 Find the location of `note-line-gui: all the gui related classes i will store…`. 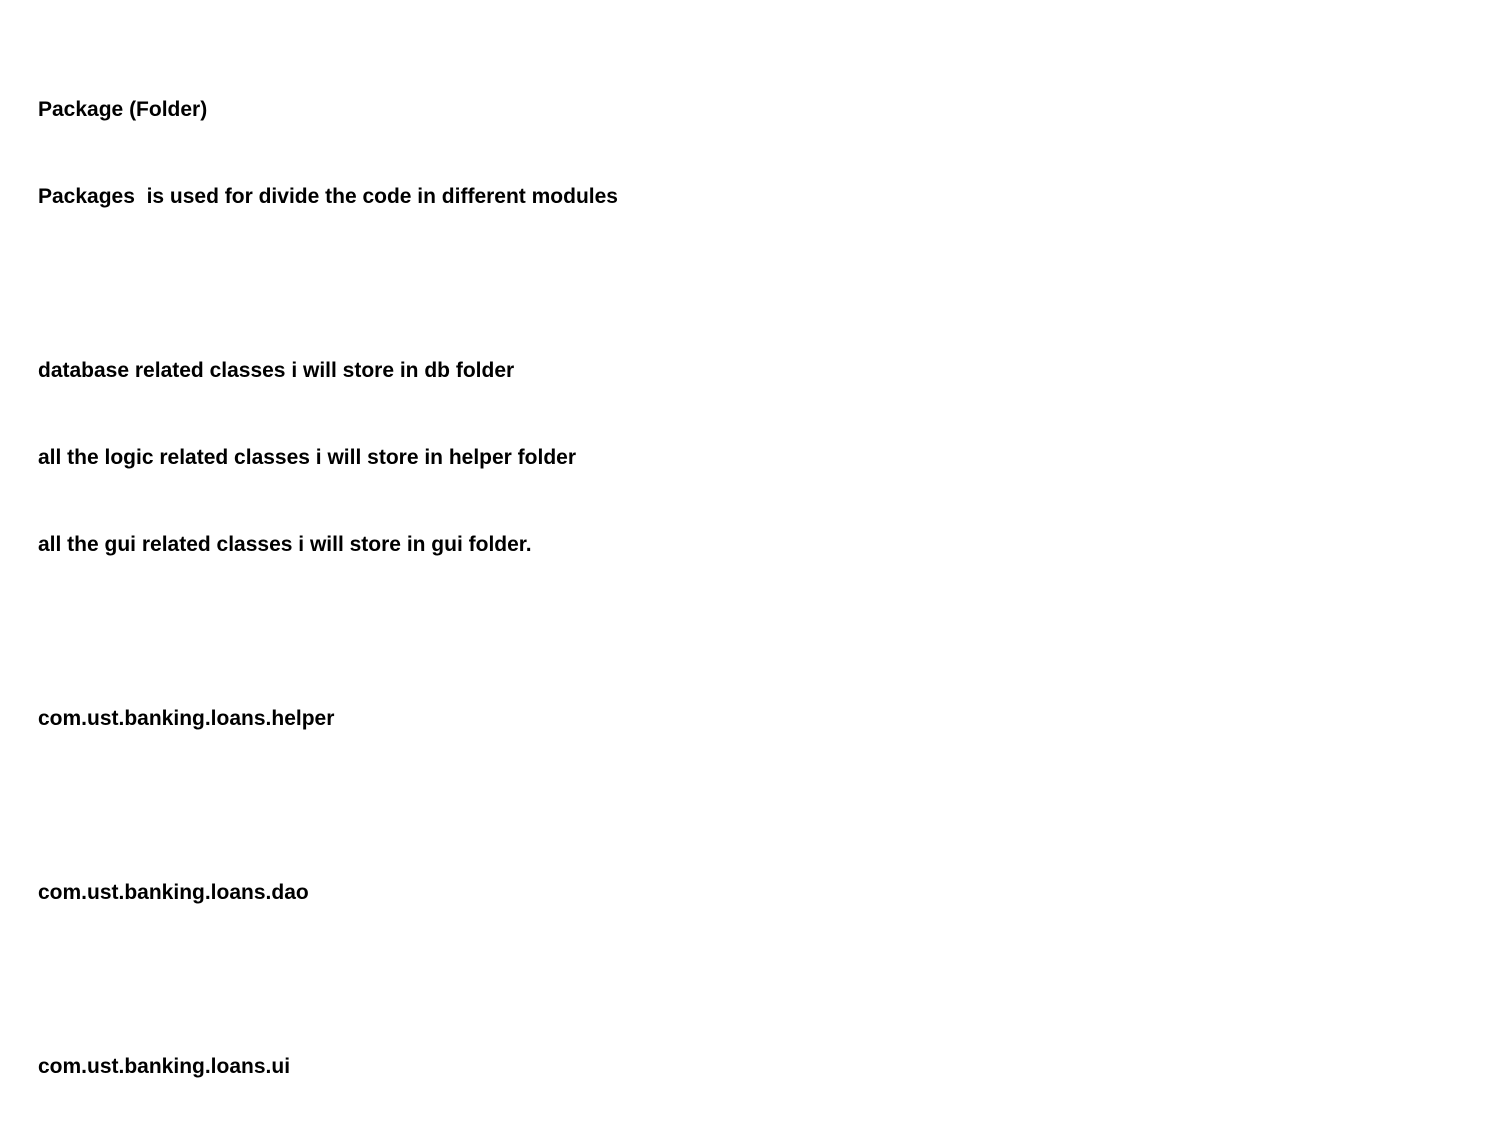

note-line-gui: all the gui related classes i will store… is located at coordinates (285, 544).